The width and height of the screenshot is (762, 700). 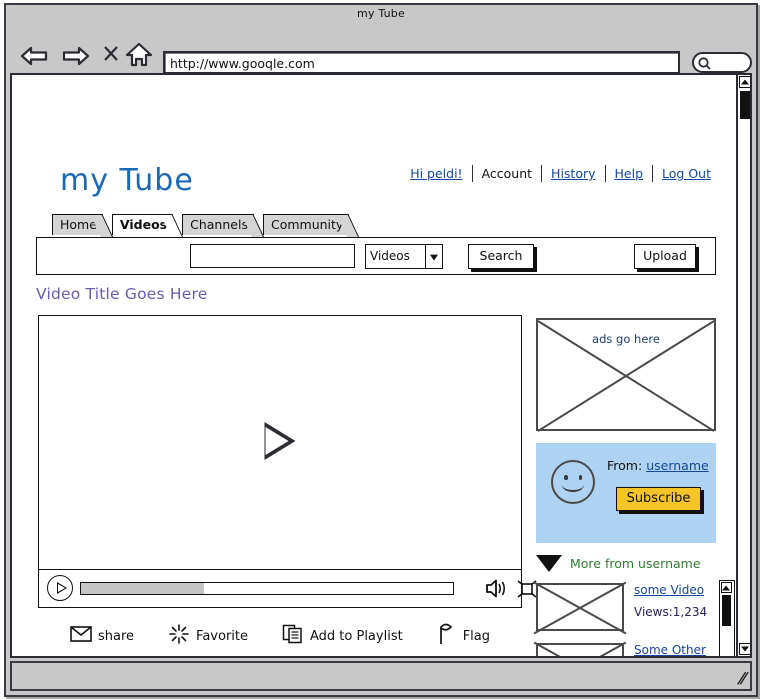 I want to click on stop-x-icon, so click(x=111, y=55).